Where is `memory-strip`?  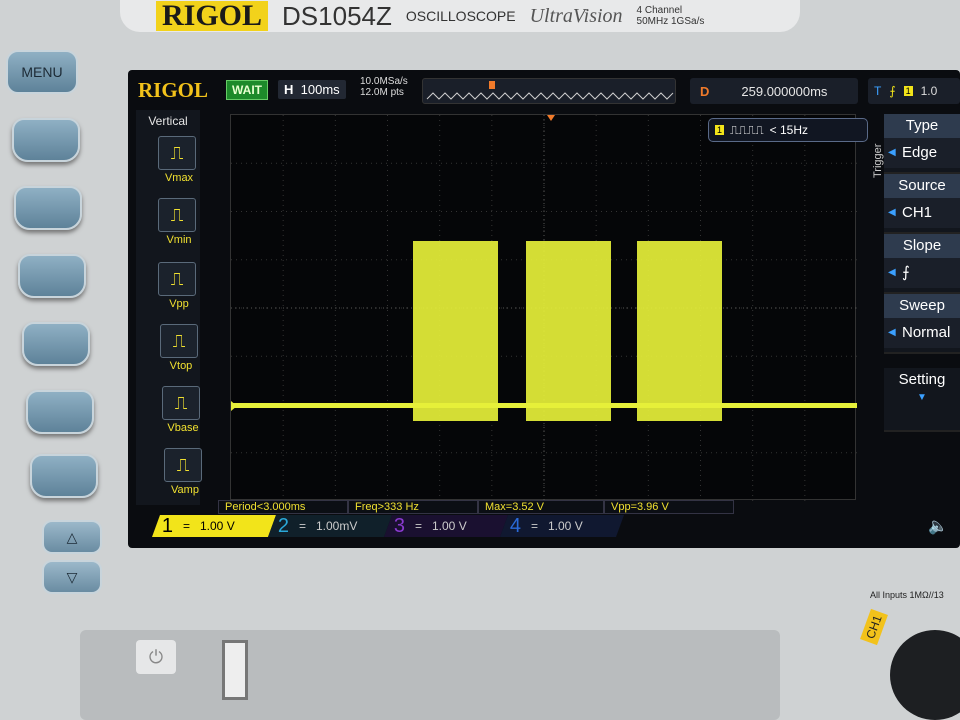
memory-strip is located at coordinates (549, 91).